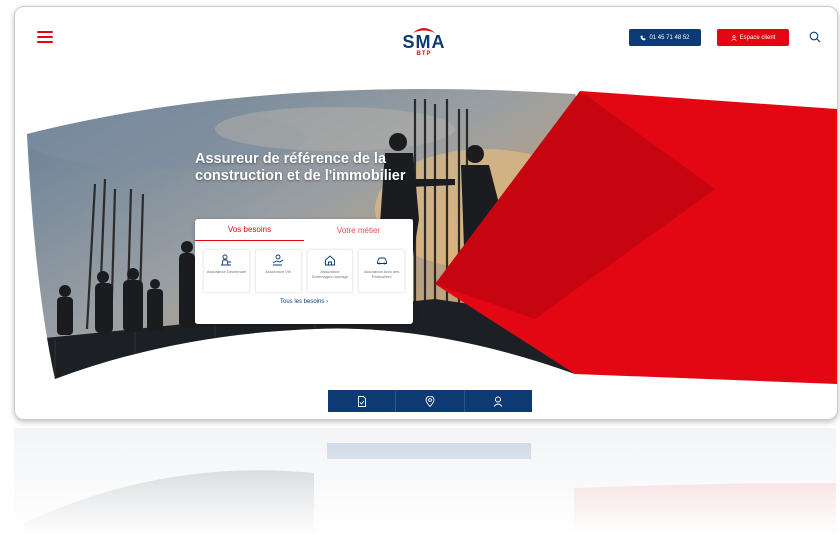  Describe the element at coordinates (45, 37) in the screenshot. I see `menu-icon` at that location.